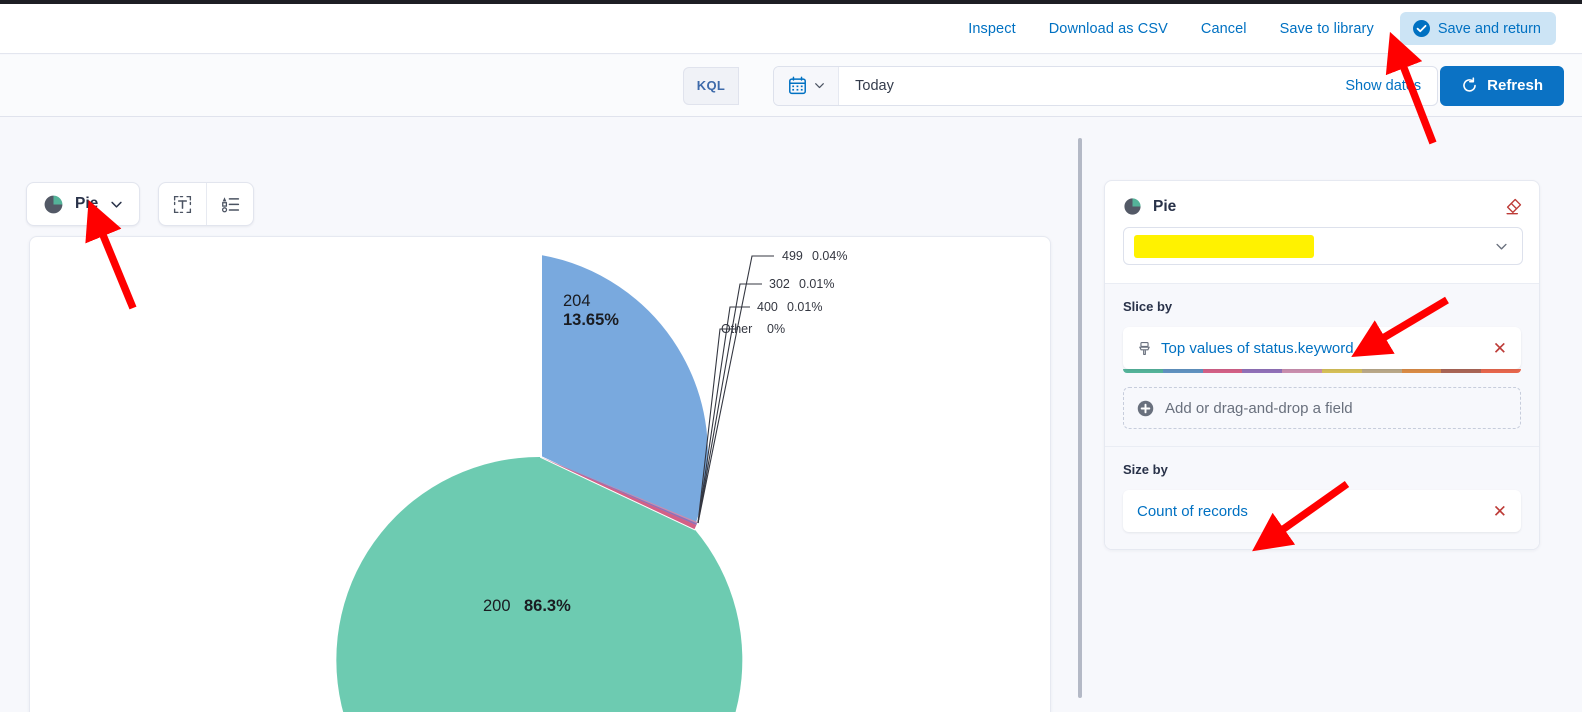  What do you see at coordinates (711, 85) in the screenshot?
I see `query-language-badge: KQL` at bounding box center [711, 85].